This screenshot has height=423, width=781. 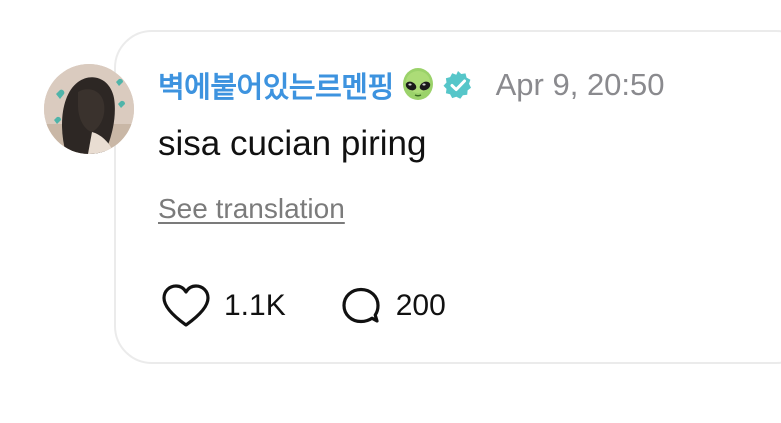 I want to click on comment-bubble-icon, so click(x=361, y=306).